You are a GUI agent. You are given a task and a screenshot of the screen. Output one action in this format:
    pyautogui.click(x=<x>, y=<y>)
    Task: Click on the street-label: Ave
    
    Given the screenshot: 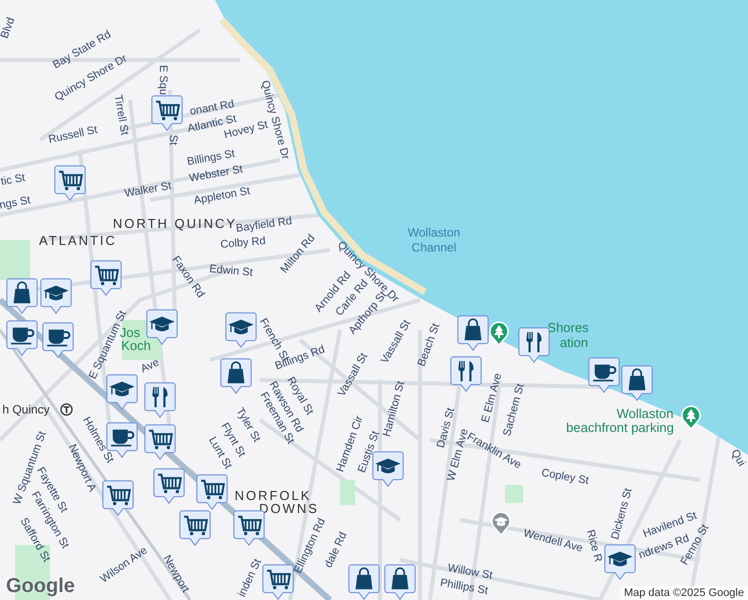 What is the action you would take?
    pyautogui.click(x=150, y=366)
    